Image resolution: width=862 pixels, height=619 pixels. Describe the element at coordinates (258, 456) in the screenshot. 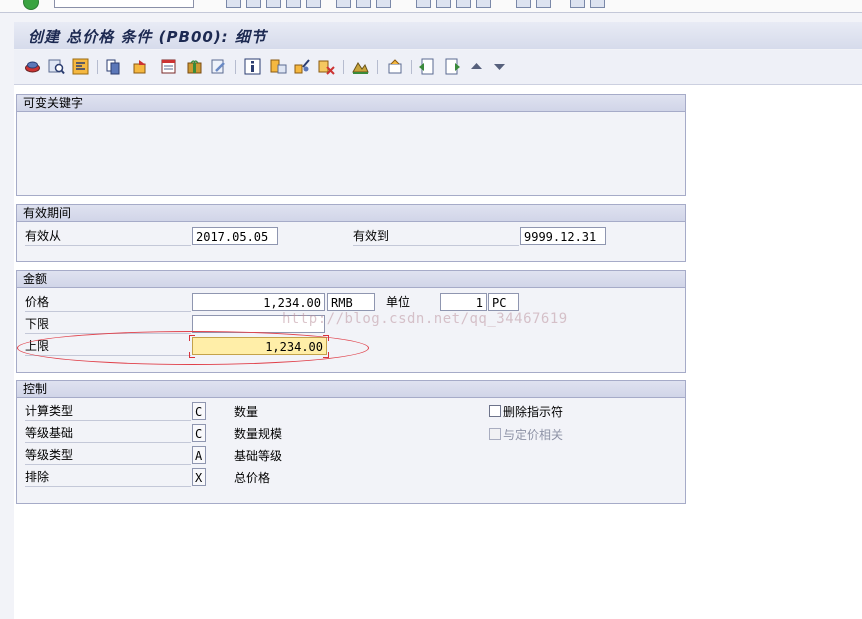

I see `control-row-desc: 基础等级` at that location.